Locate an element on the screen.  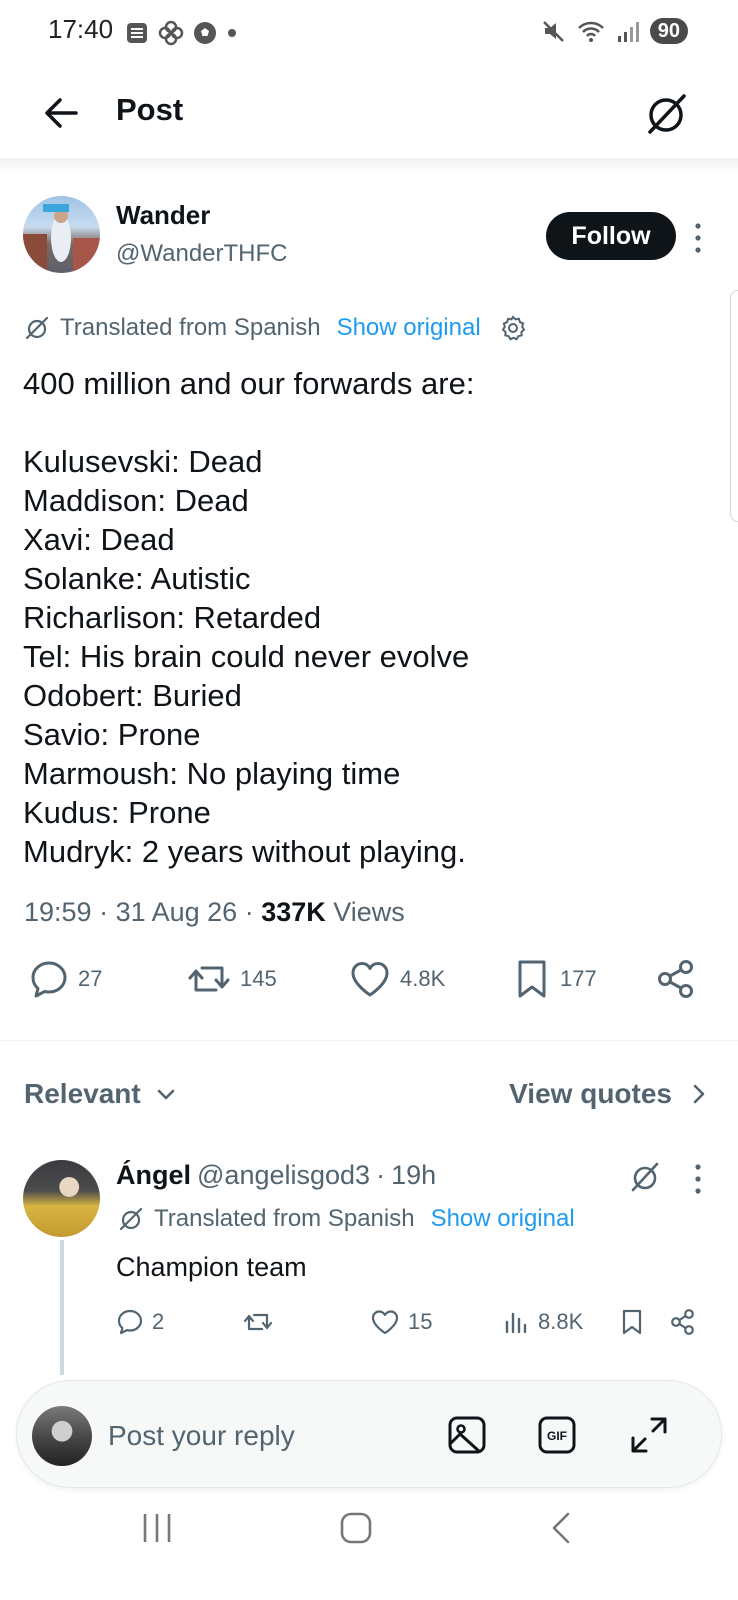
reply-grok-button is located at coordinates (645, 1177).